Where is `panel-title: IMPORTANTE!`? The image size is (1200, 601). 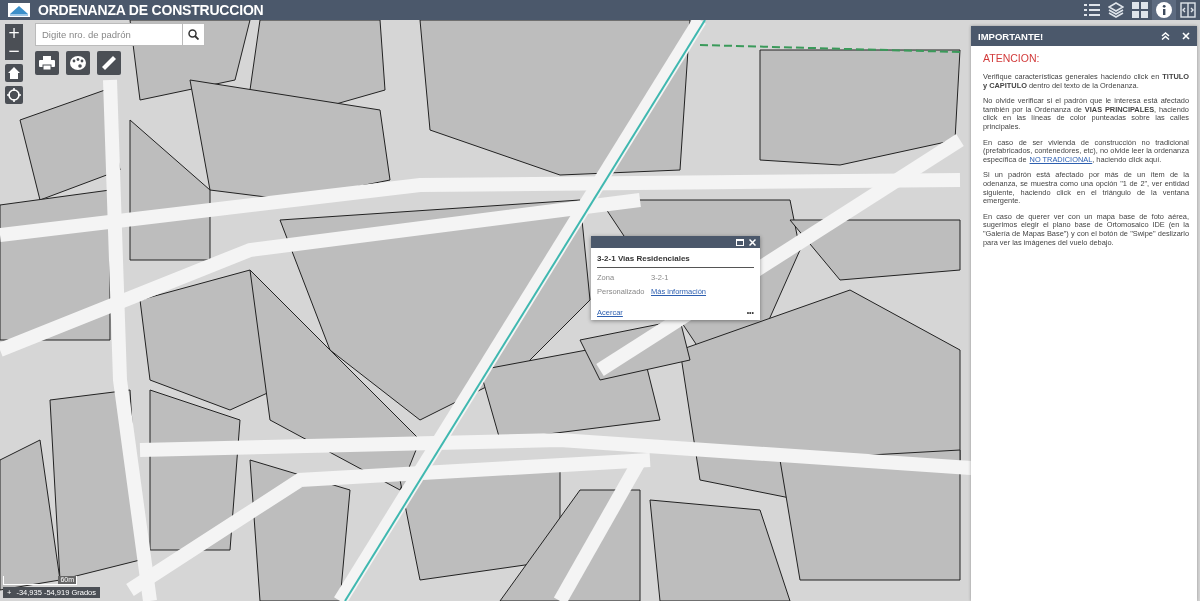 panel-title: IMPORTANTE! is located at coordinates (1011, 36).